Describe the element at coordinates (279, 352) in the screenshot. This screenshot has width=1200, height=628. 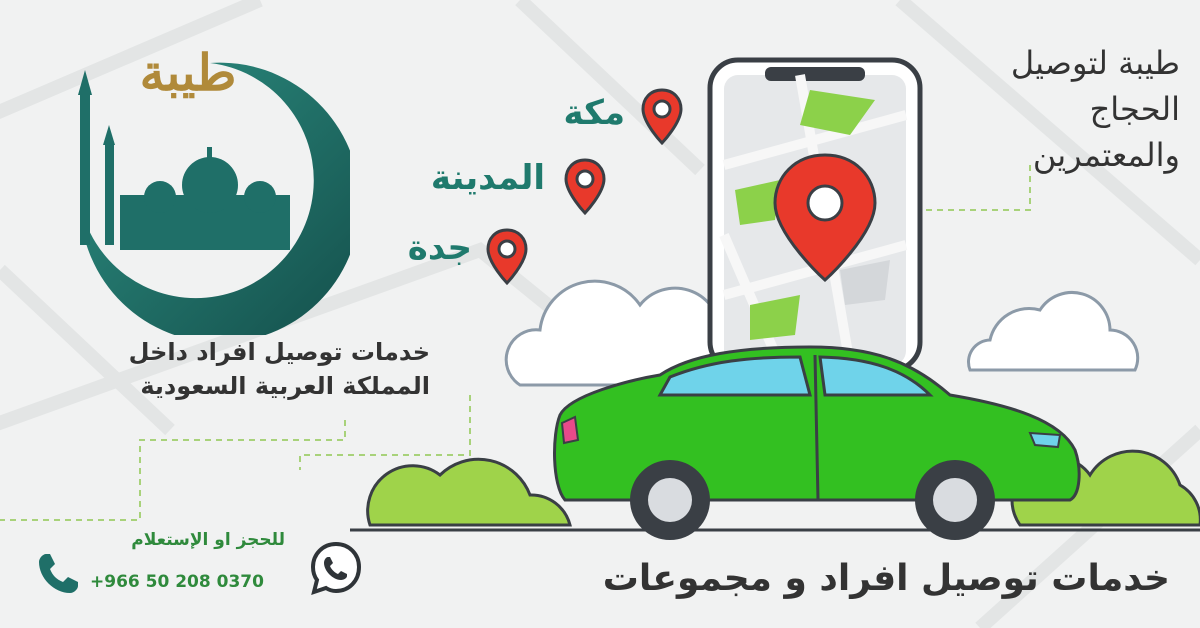
I see `tagline-line-1: خدمات توصيل افراد داخل` at that location.